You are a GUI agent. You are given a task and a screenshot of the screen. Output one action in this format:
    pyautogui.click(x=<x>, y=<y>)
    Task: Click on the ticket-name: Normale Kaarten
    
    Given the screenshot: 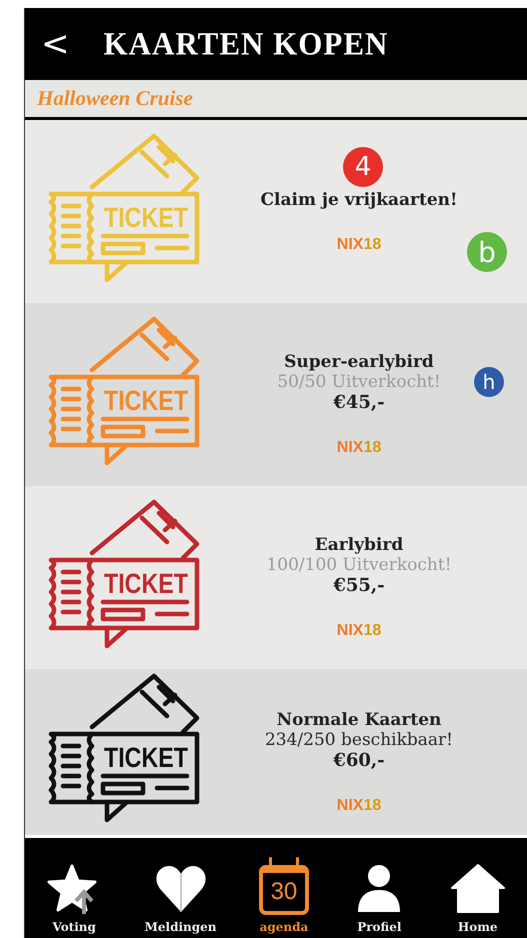 What is the action you would take?
    pyautogui.click(x=359, y=720)
    